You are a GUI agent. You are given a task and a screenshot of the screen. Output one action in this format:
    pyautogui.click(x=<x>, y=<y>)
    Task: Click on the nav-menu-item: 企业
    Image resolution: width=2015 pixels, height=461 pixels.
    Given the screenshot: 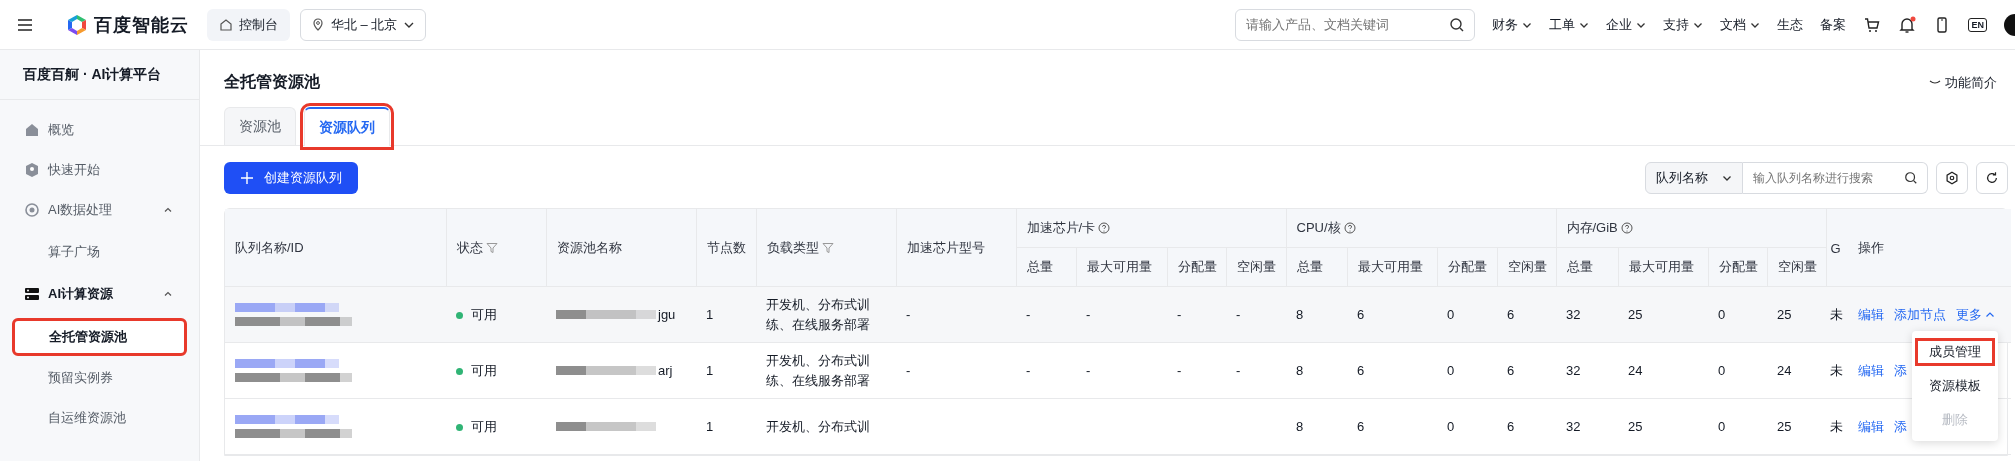 What is the action you would take?
    pyautogui.click(x=1626, y=24)
    